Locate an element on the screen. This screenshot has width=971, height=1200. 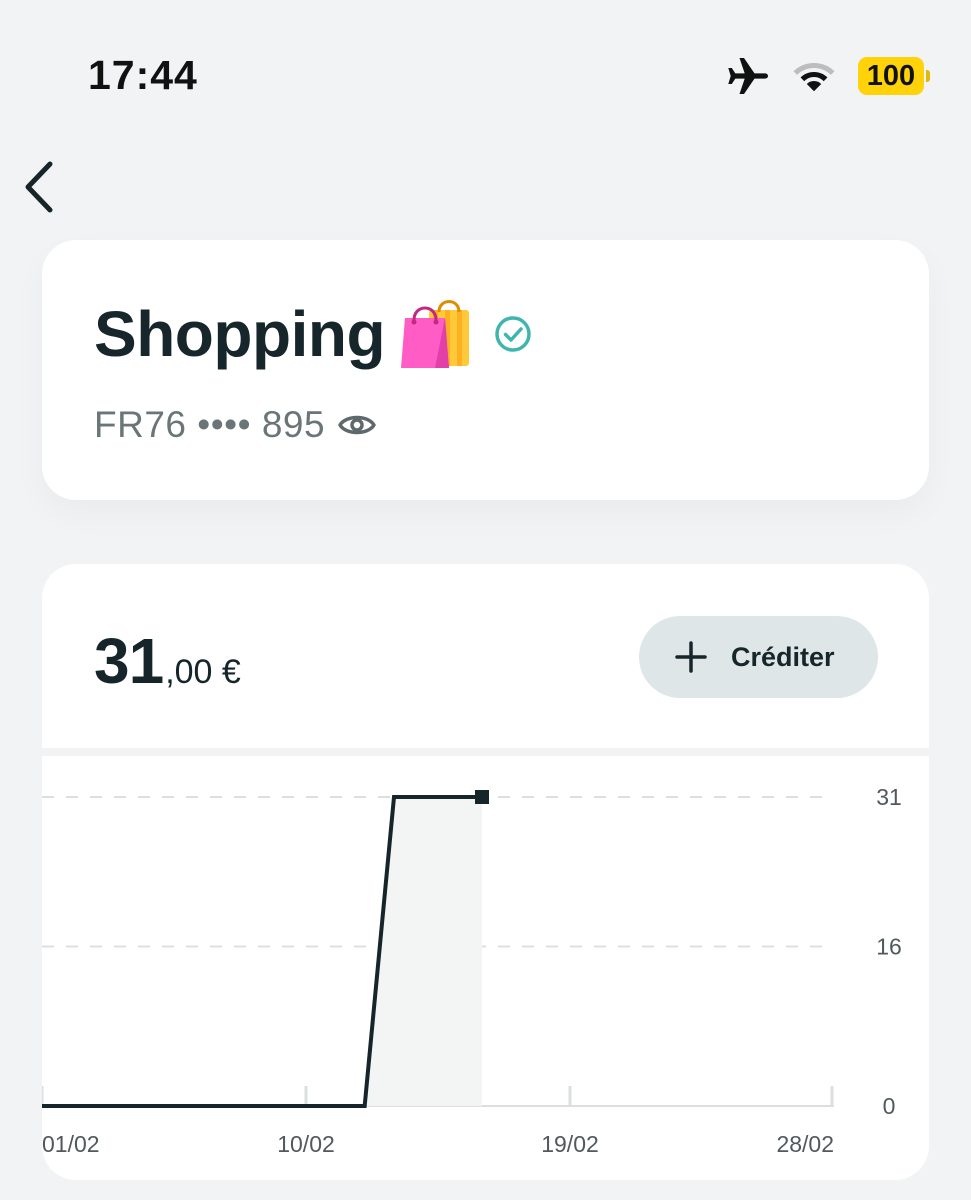
x-tick-label: 01/02 is located at coordinates (71, 1144).